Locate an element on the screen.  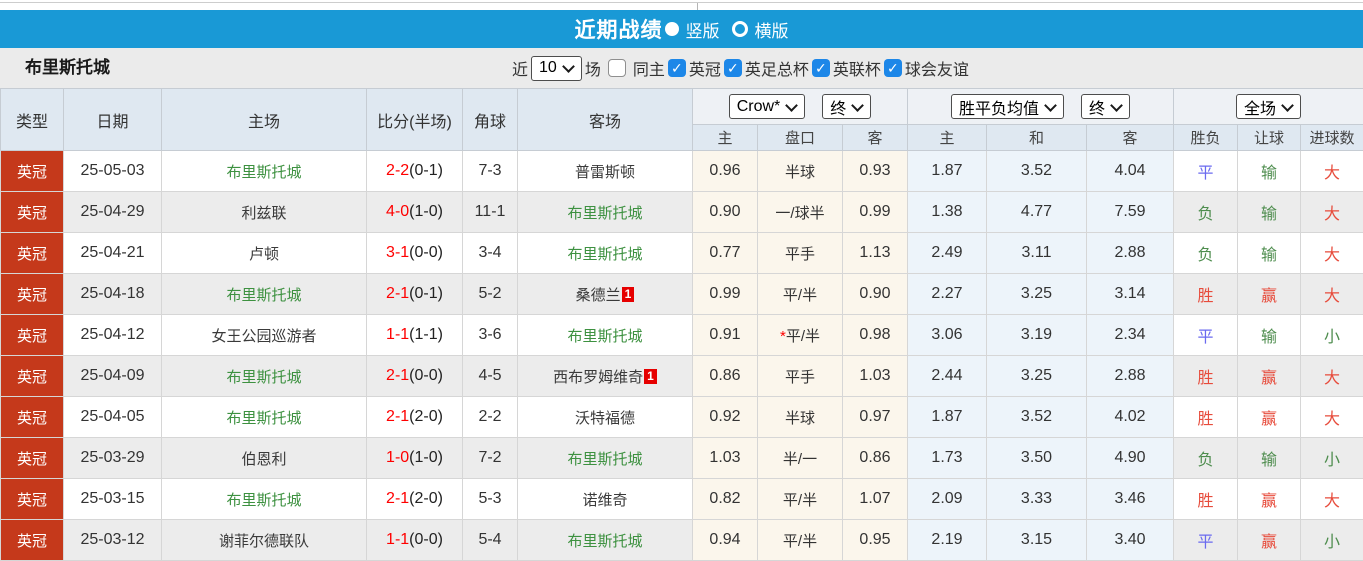
odds-away-cell: 0.99 is located at coordinates (875, 212).